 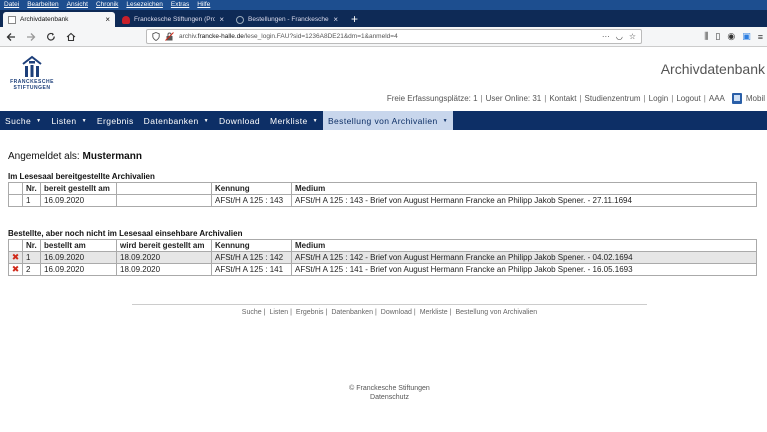 What do you see at coordinates (383, 397) in the screenshot?
I see `privacy-link: Datenschutz` at bounding box center [383, 397].